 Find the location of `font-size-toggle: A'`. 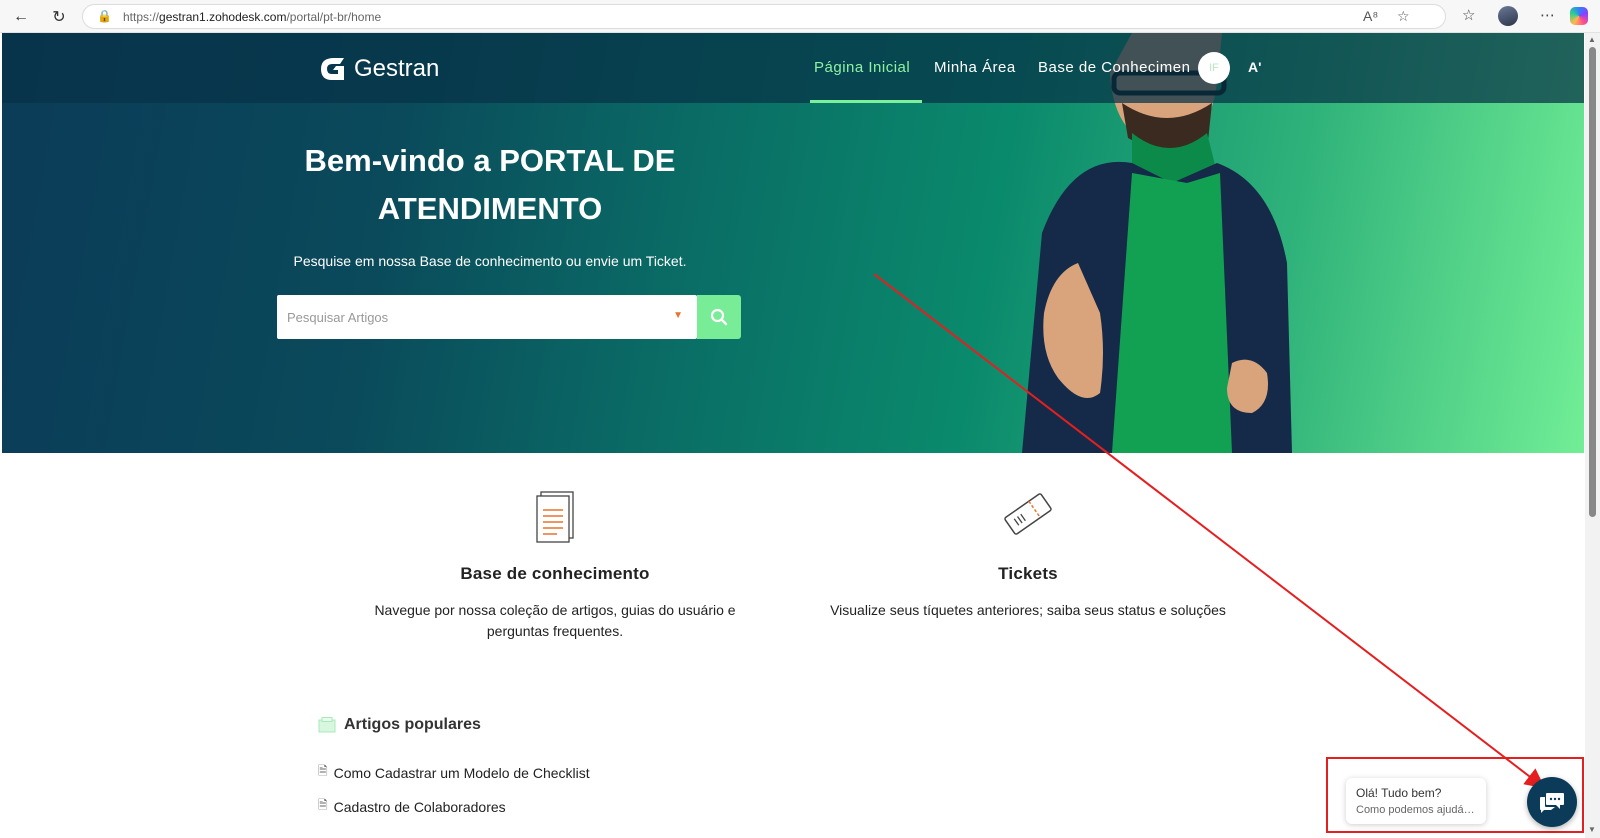

font-size-toggle: A' is located at coordinates (1254, 67).